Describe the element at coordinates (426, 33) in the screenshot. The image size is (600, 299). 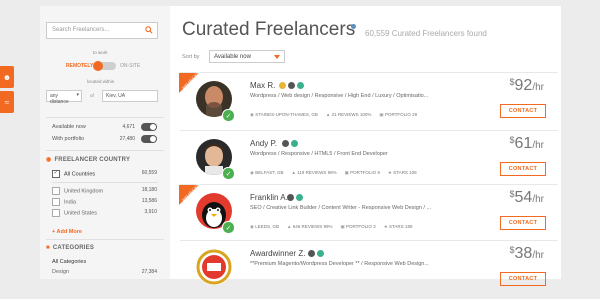
I see `results-count: 60,559 Curated Freelancers found` at that location.